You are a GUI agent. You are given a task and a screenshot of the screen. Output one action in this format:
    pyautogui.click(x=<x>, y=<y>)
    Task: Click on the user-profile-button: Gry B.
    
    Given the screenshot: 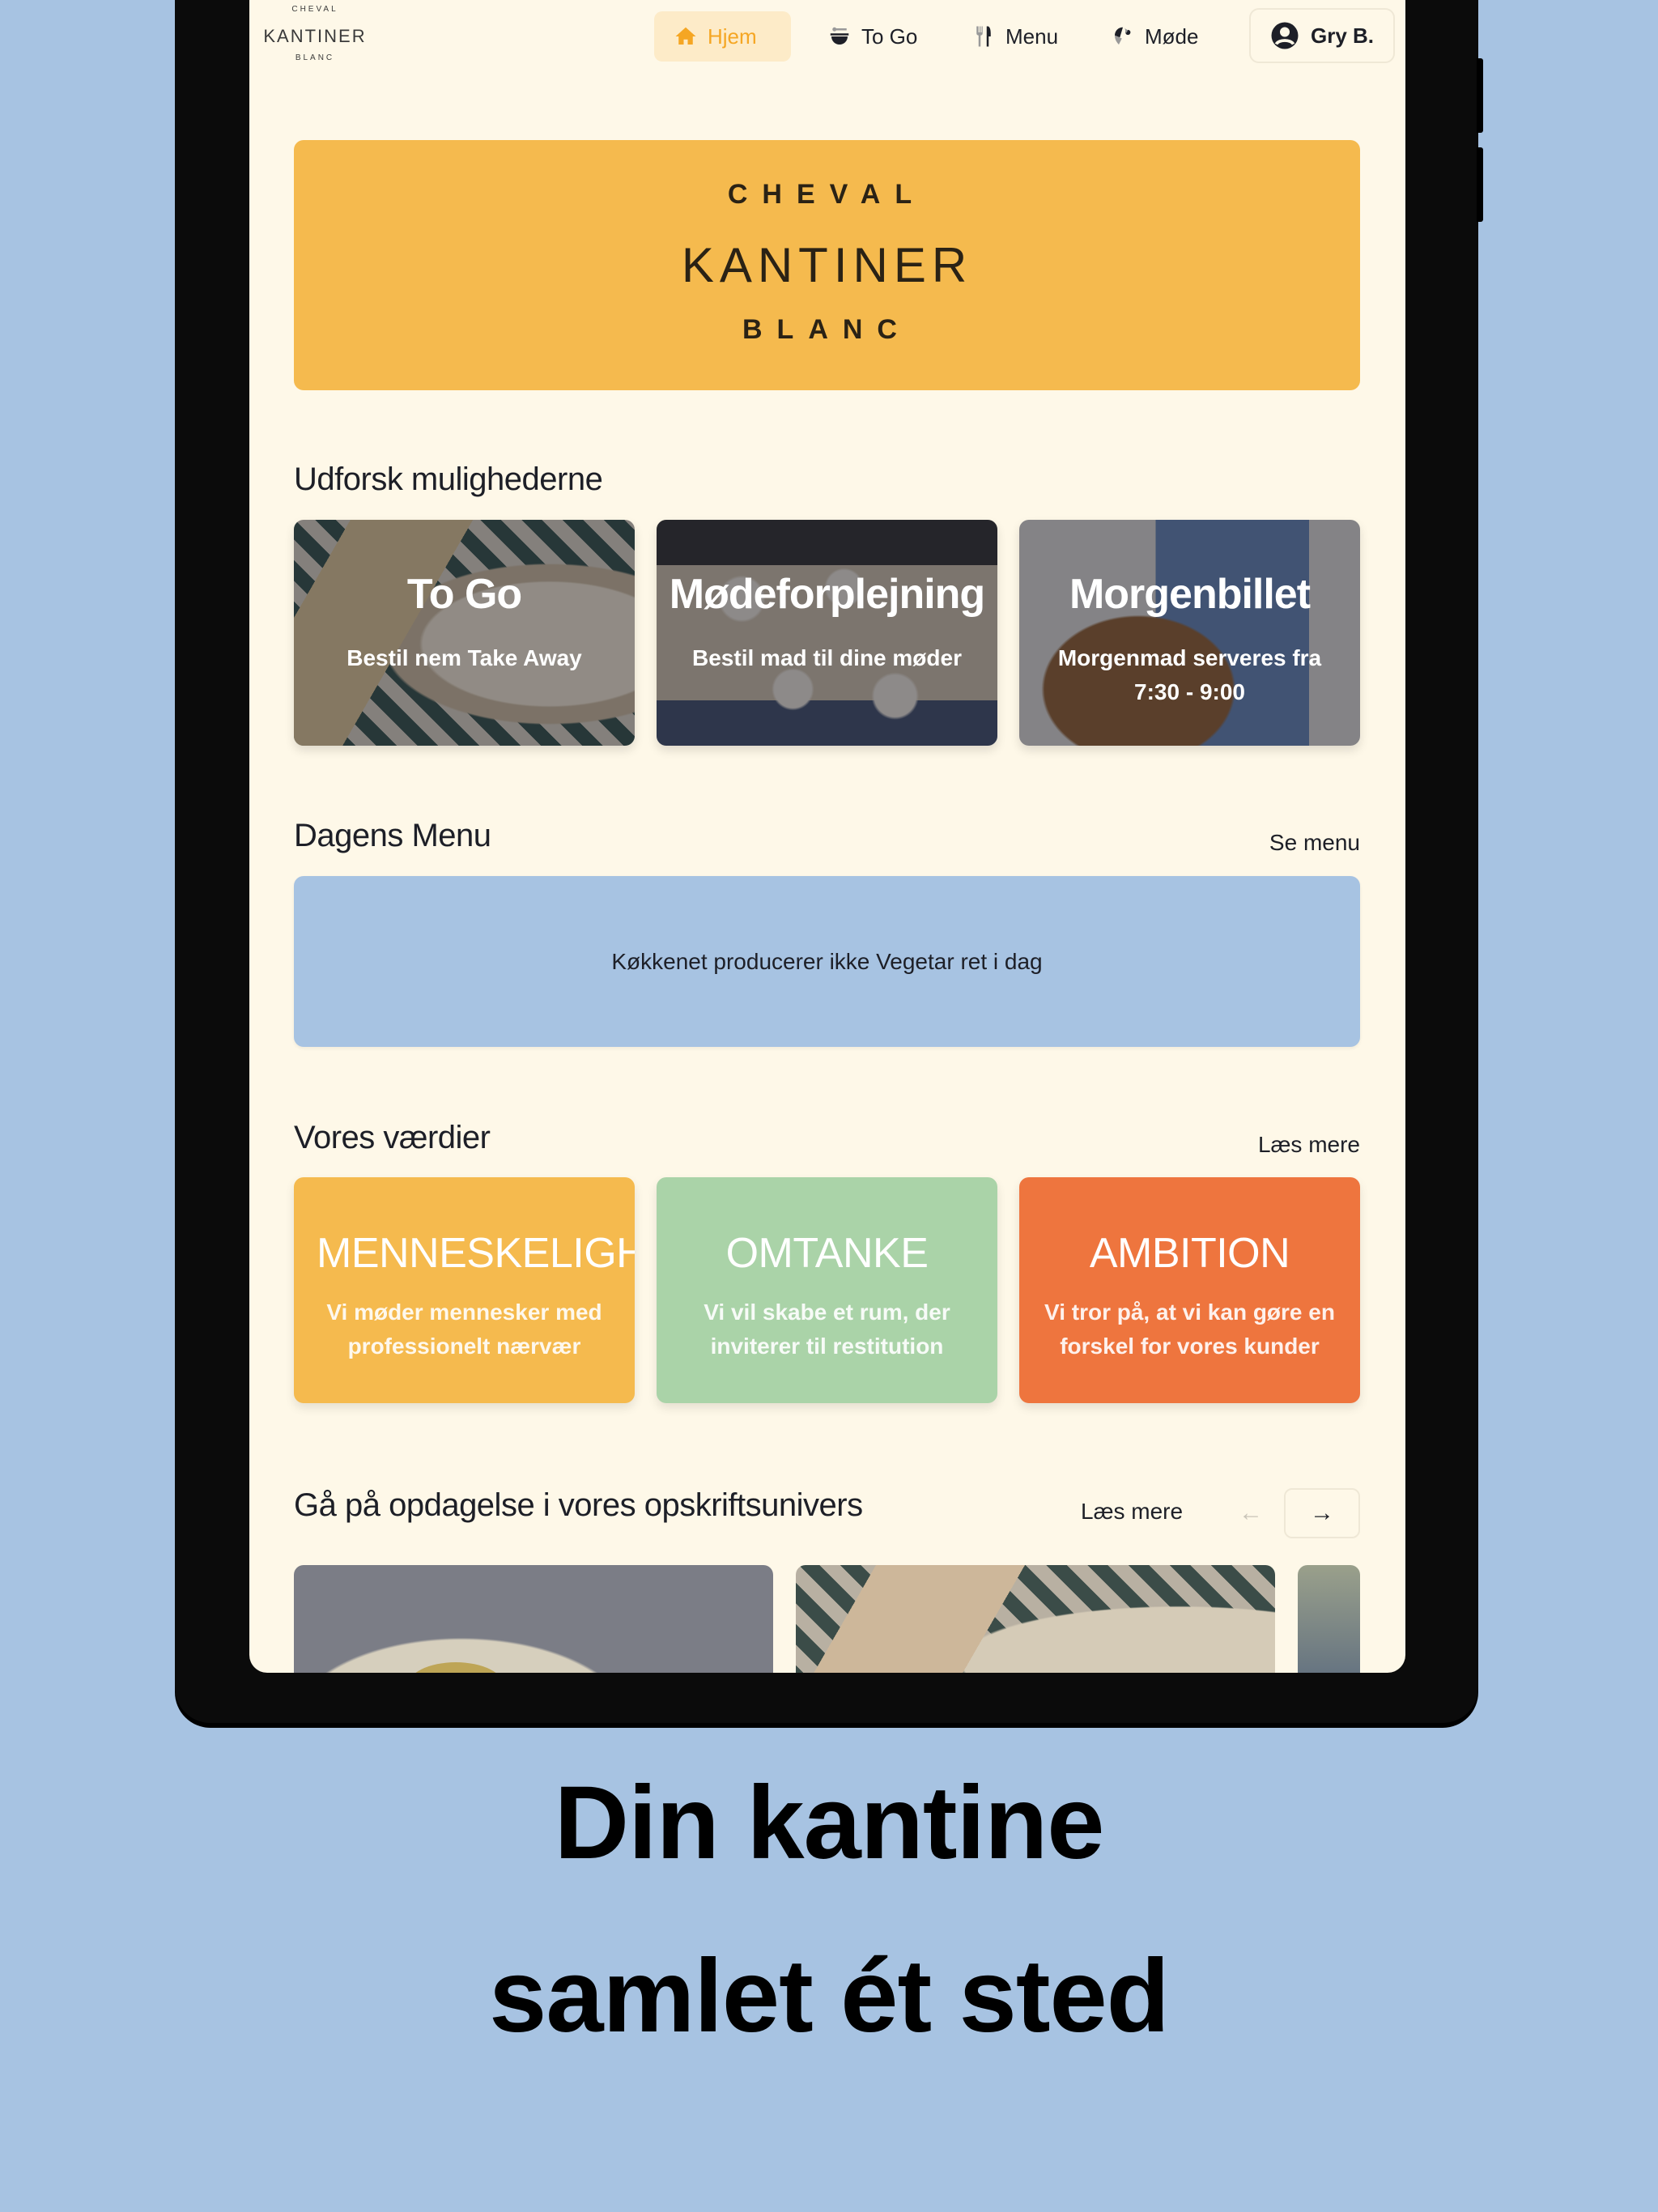 What is the action you would take?
    pyautogui.click(x=1322, y=36)
    